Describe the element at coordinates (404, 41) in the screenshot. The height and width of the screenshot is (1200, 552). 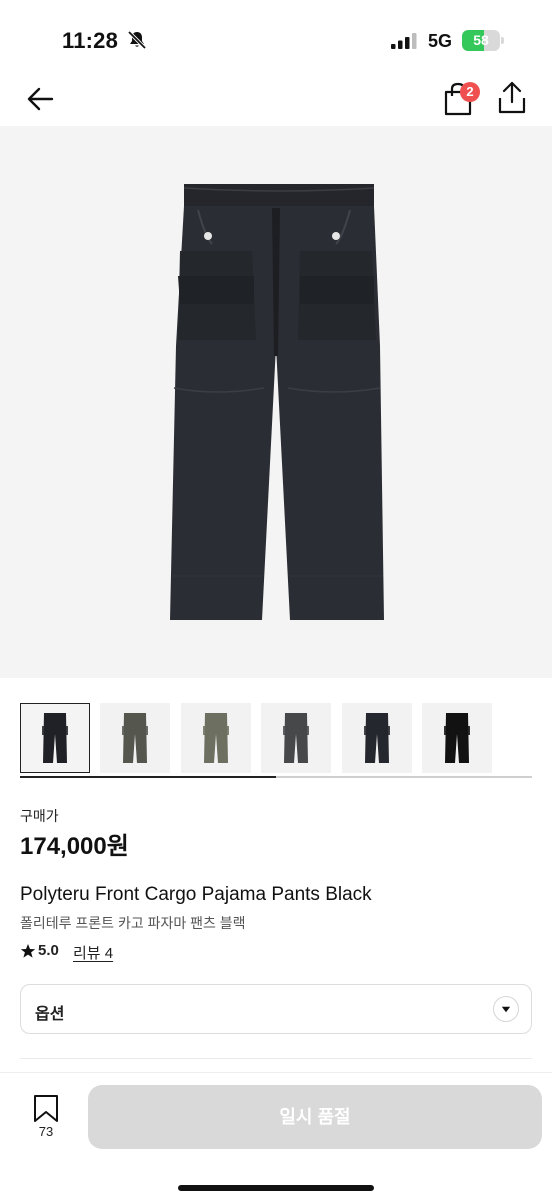
I see `signal-icon` at that location.